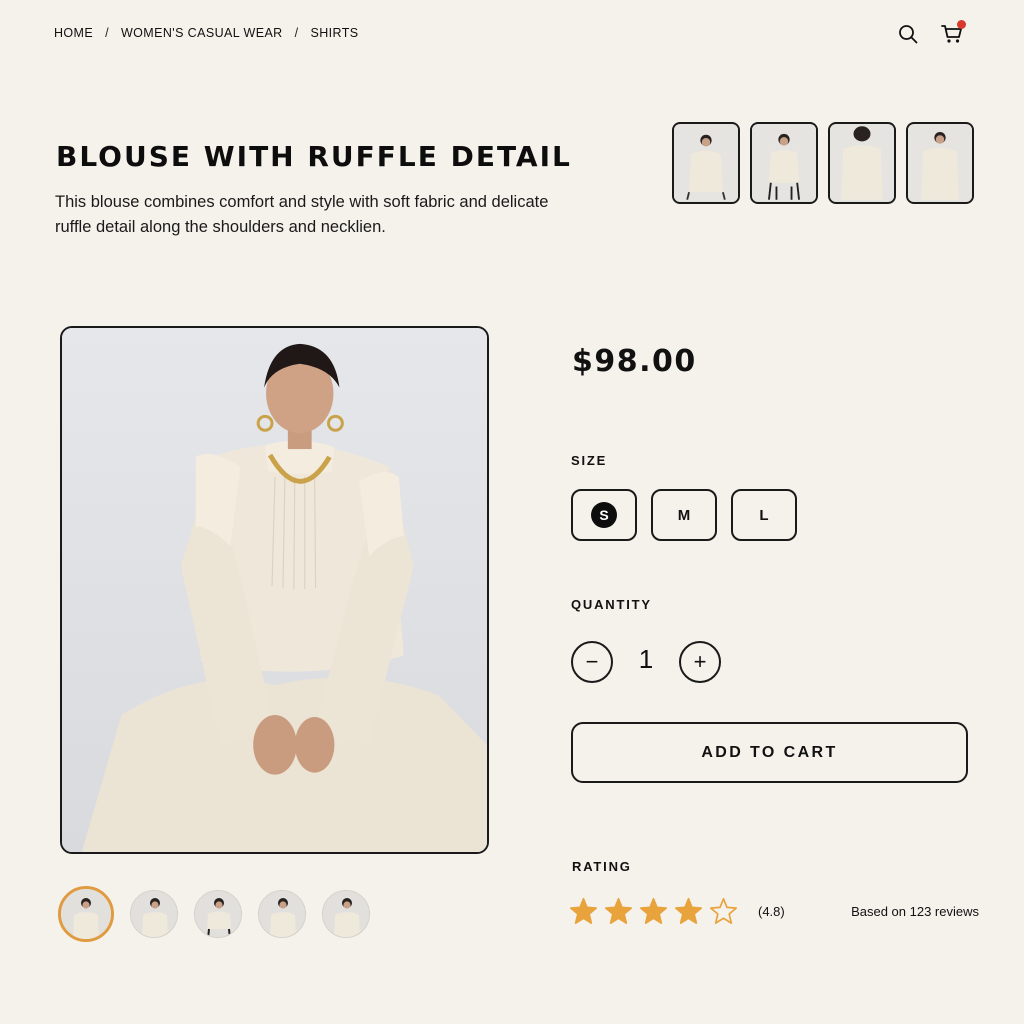  I want to click on thumbnail-front-view, so click(706, 163).